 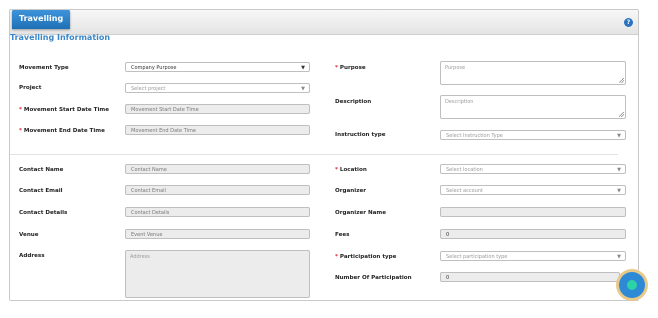 What do you see at coordinates (43, 213) in the screenshot?
I see `contact-details-label: Contact Details` at bounding box center [43, 213].